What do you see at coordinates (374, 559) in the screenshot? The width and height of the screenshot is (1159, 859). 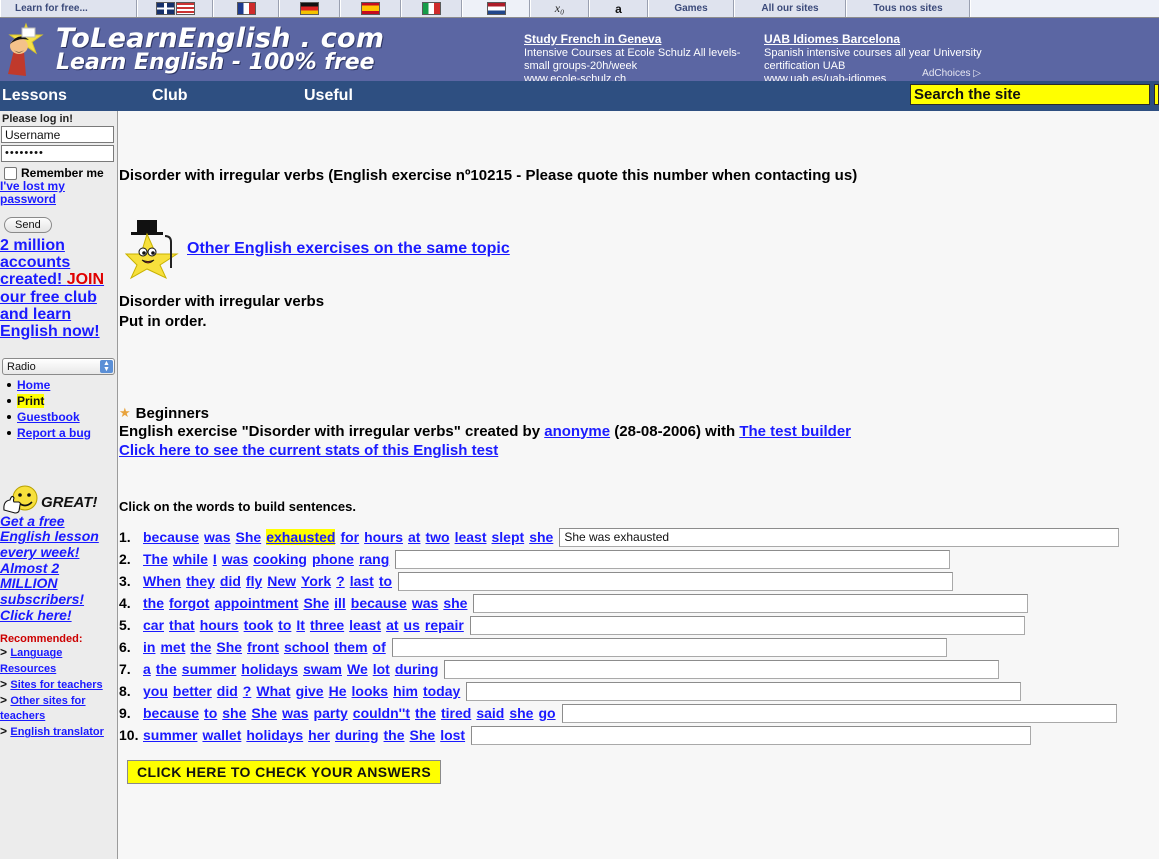 I see `word-choice: rang` at bounding box center [374, 559].